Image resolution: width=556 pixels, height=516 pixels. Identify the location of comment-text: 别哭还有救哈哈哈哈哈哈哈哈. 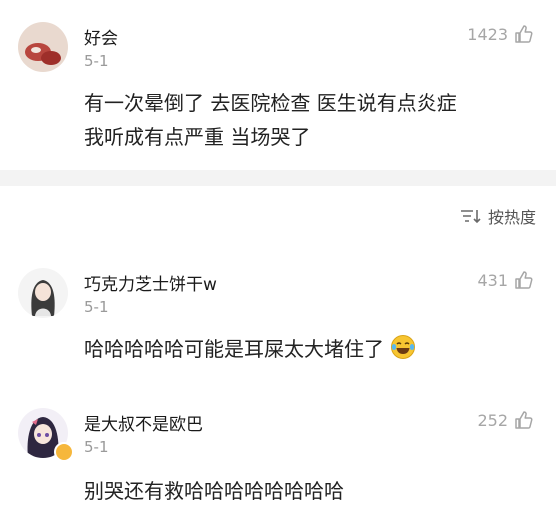
(214, 491).